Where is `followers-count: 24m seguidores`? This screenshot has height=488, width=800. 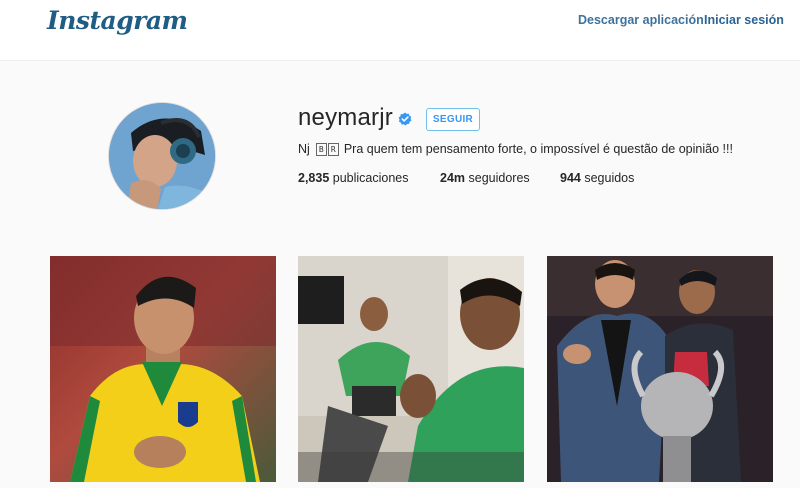 followers-count: 24m seguidores is located at coordinates (485, 178).